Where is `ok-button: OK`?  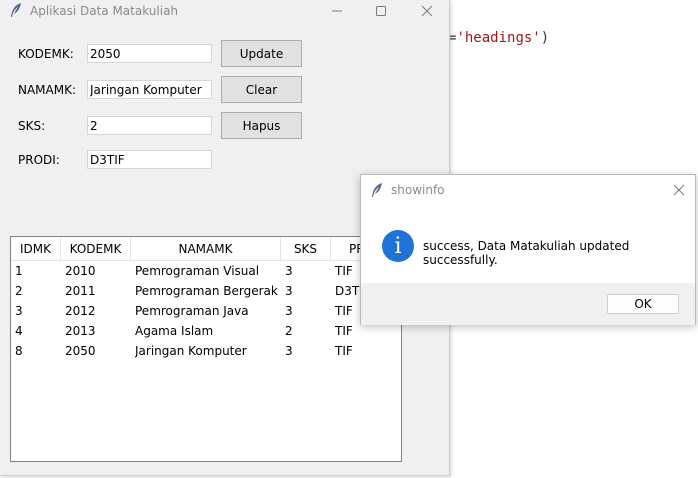 ok-button: OK is located at coordinates (643, 304).